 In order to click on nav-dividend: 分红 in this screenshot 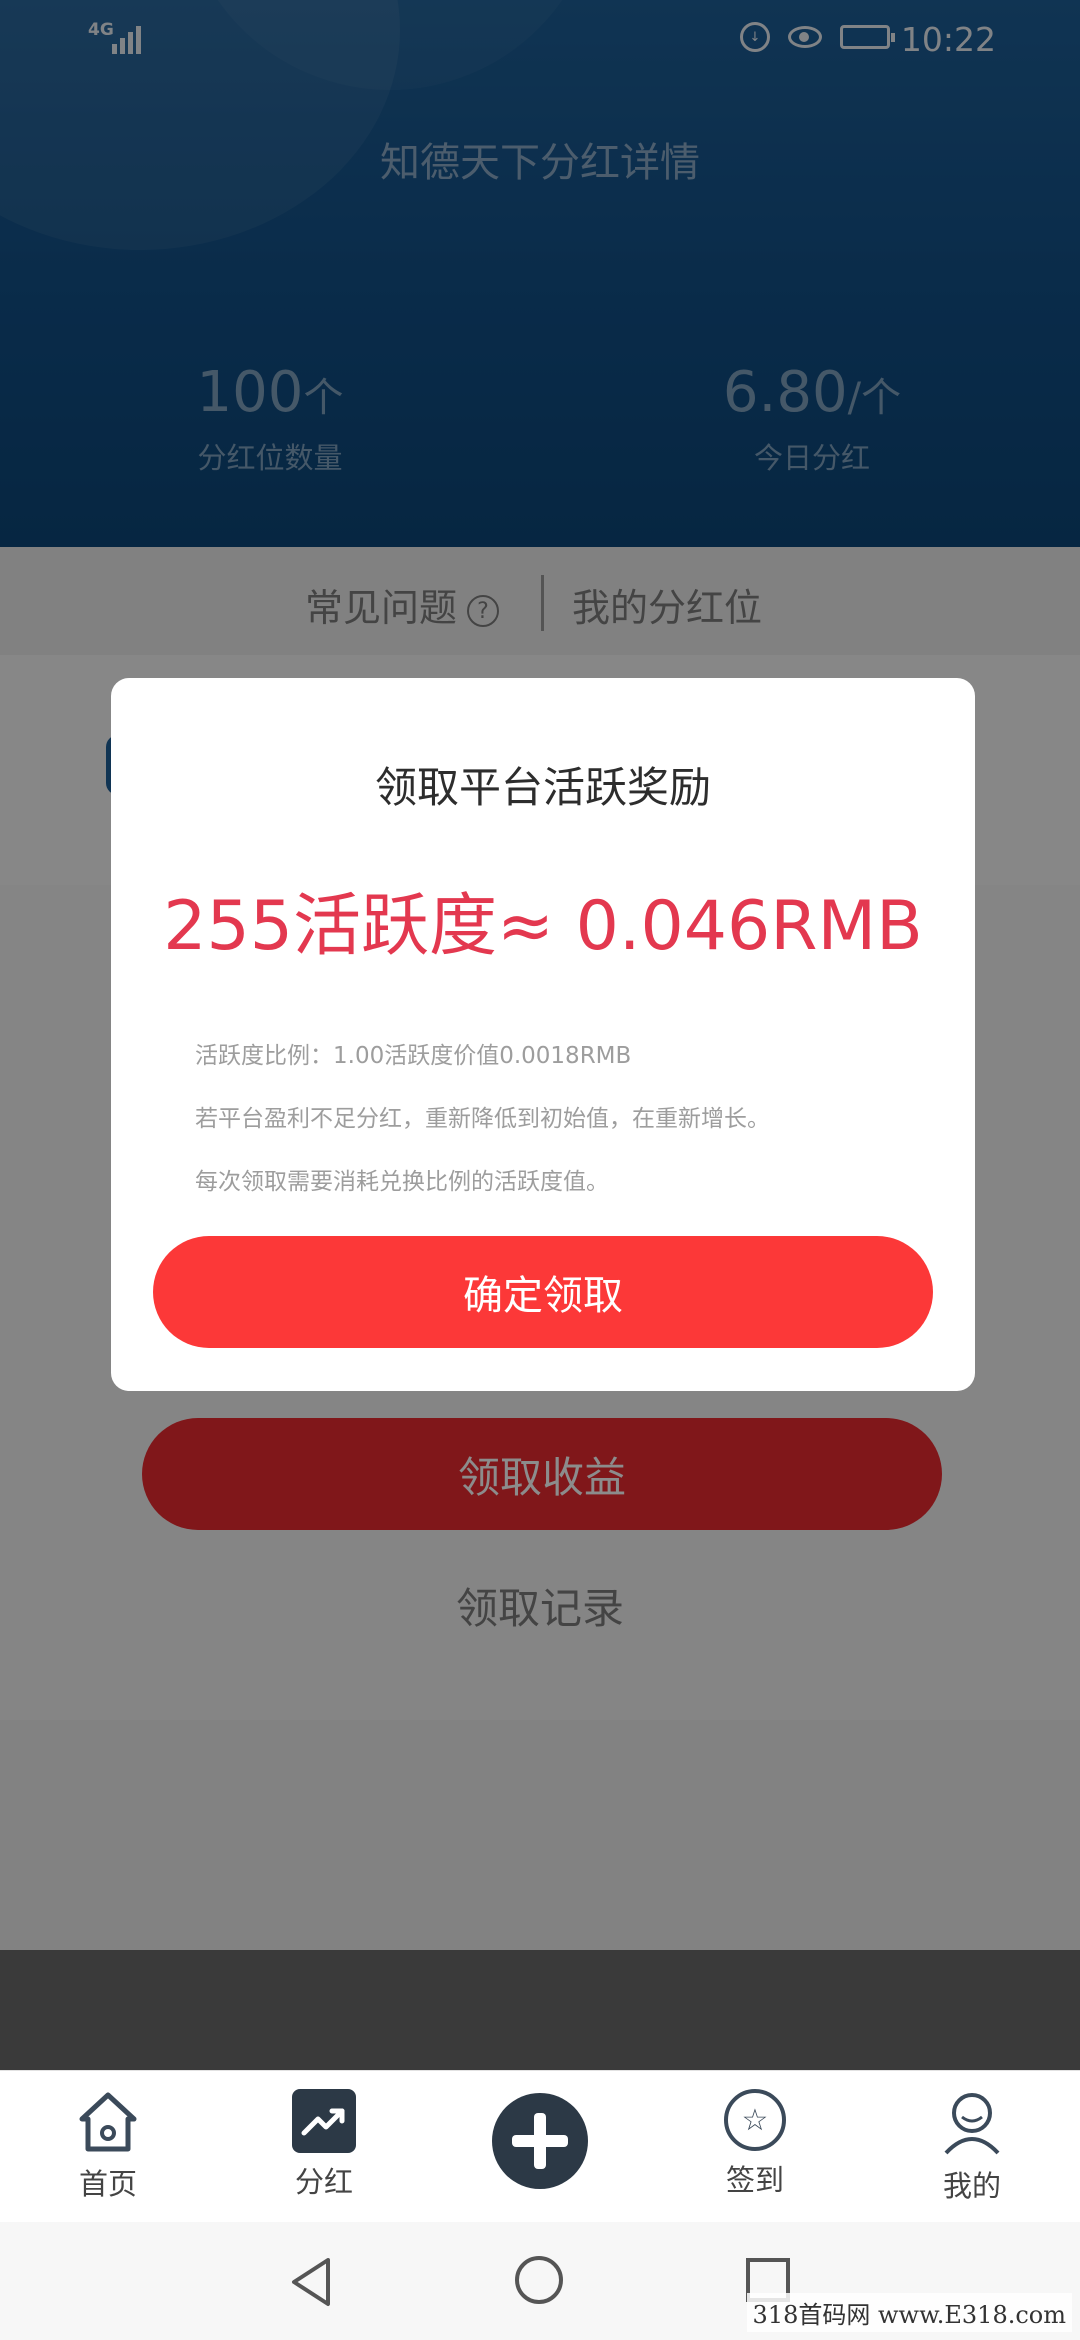, I will do `click(324, 2145)`.